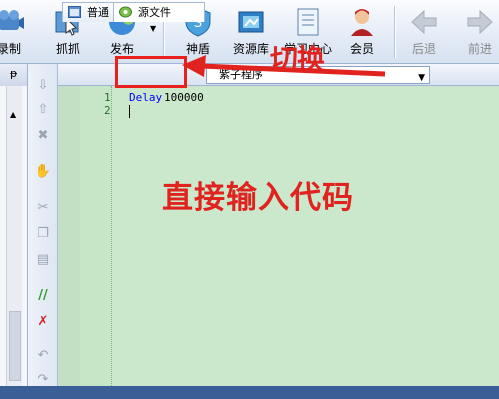  What do you see at coordinates (43, 136) in the screenshot?
I see `delete-icon: ✖` at bounding box center [43, 136].